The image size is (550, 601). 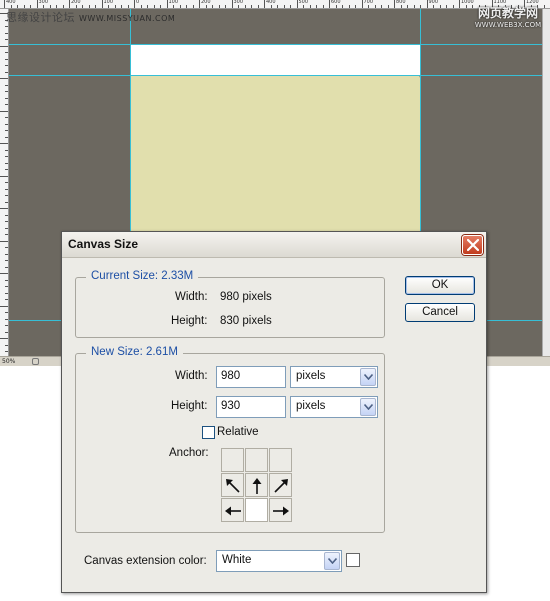 I want to click on zoom-level: 50%, so click(x=8, y=361).